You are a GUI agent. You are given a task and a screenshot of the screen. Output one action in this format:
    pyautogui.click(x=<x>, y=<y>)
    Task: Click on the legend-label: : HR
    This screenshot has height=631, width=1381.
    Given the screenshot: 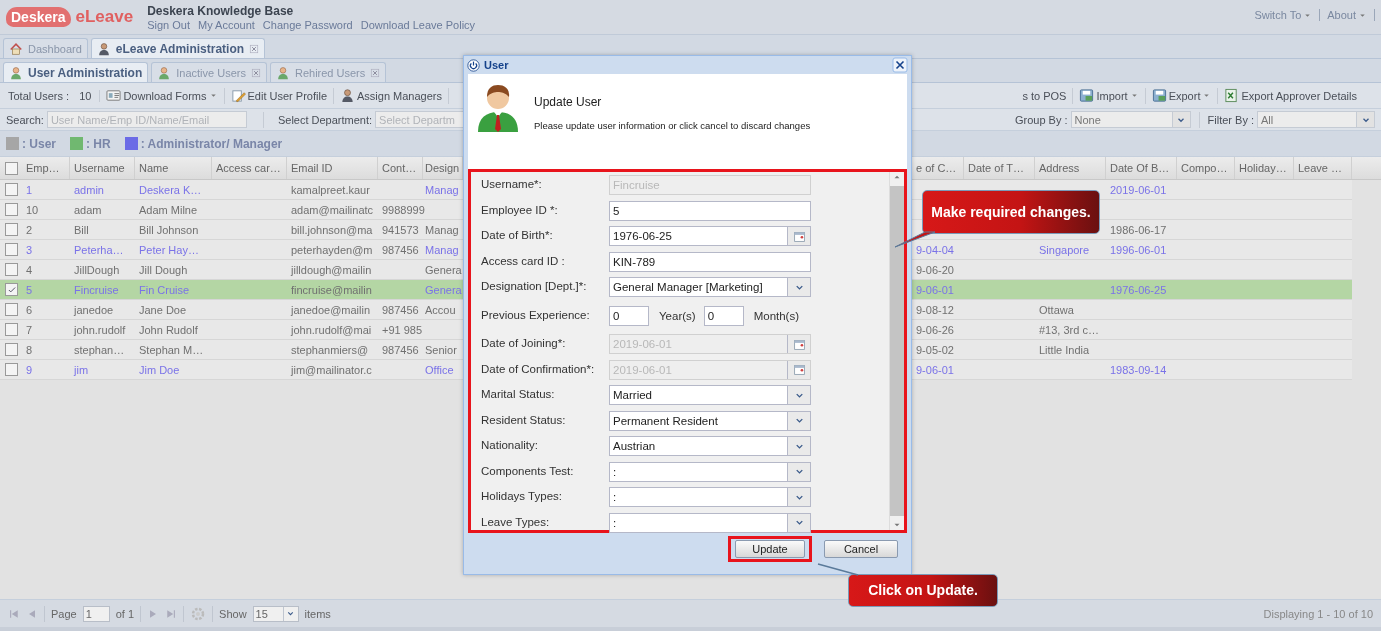 What is the action you would take?
    pyautogui.click(x=98, y=143)
    